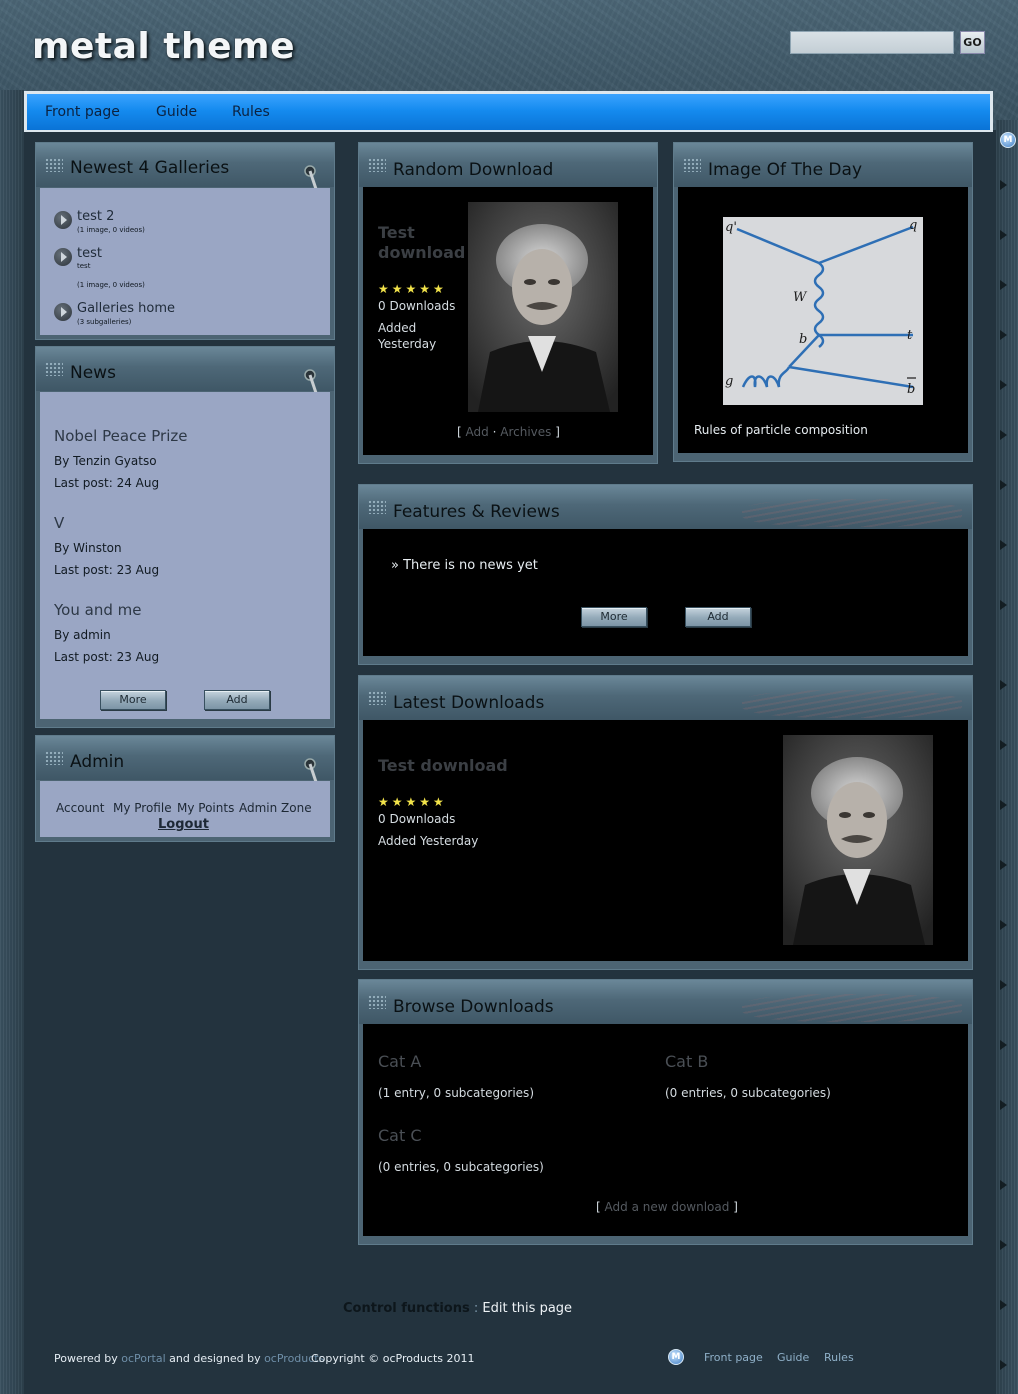 The image size is (1018, 1394). What do you see at coordinates (473, 1007) in the screenshot?
I see `panel-title: Browse Downloads` at bounding box center [473, 1007].